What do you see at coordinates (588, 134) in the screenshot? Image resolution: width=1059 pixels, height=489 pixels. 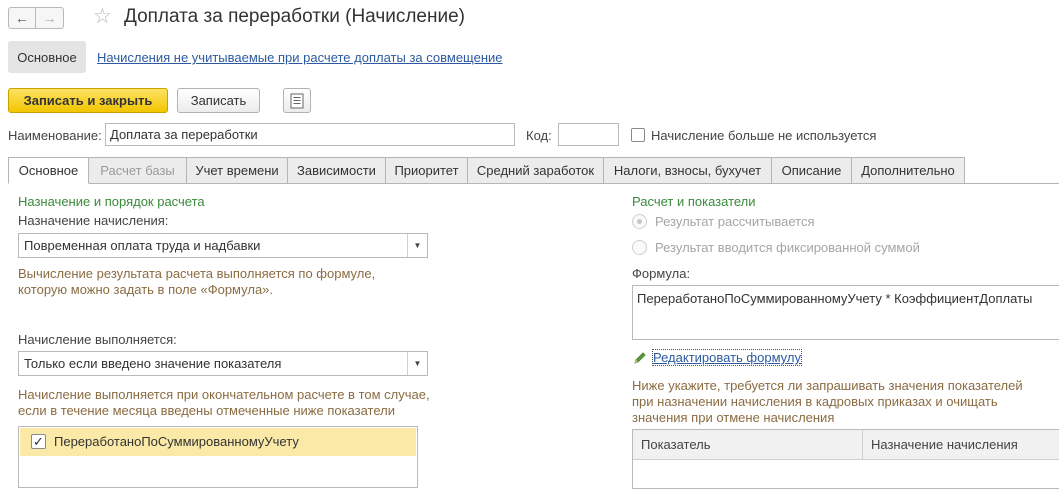 I see `code-input` at bounding box center [588, 134].